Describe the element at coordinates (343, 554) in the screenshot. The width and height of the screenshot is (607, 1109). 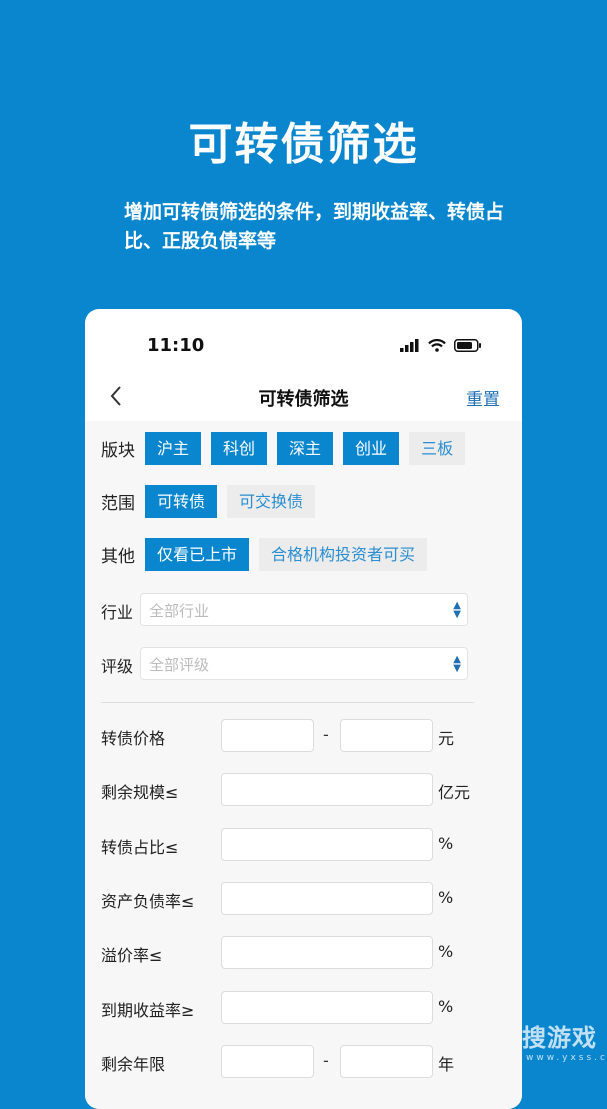
I see `filter-chip: 合格机构投资者可买` at that location.